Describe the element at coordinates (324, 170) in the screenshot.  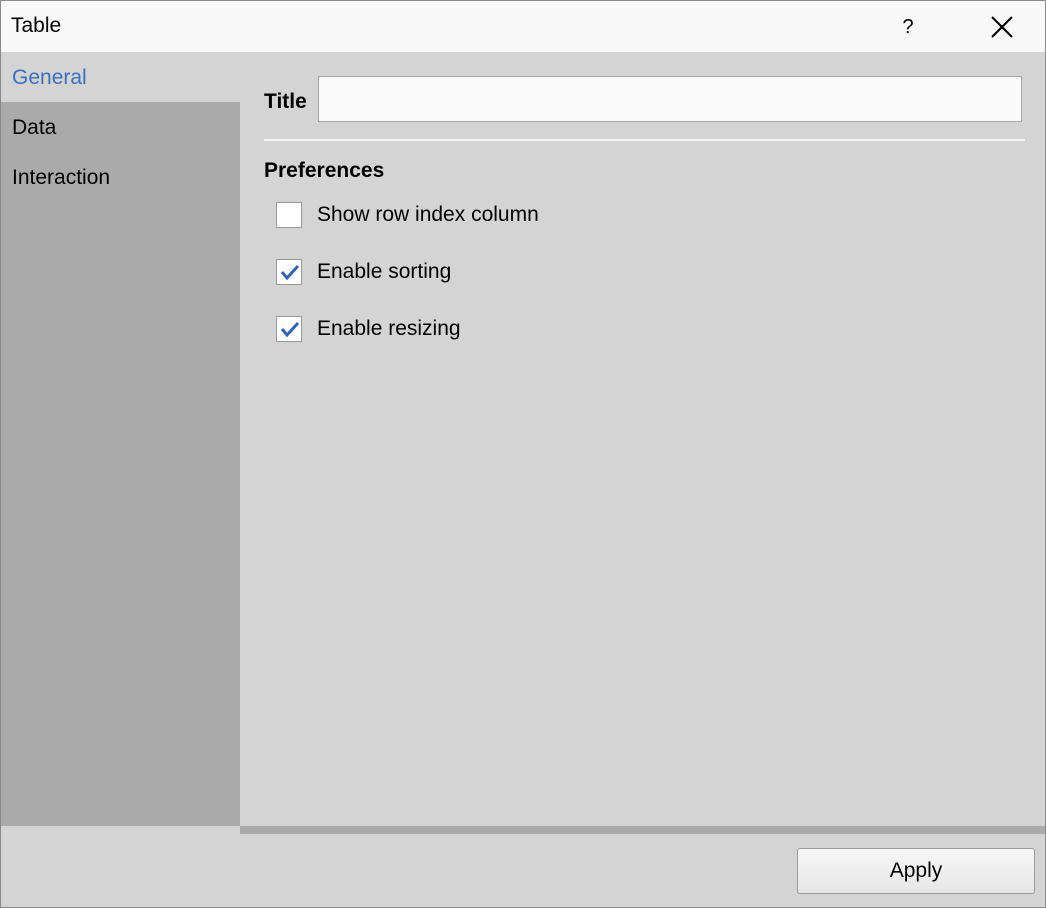
I see `preferences-heading: Preferences` at that location.